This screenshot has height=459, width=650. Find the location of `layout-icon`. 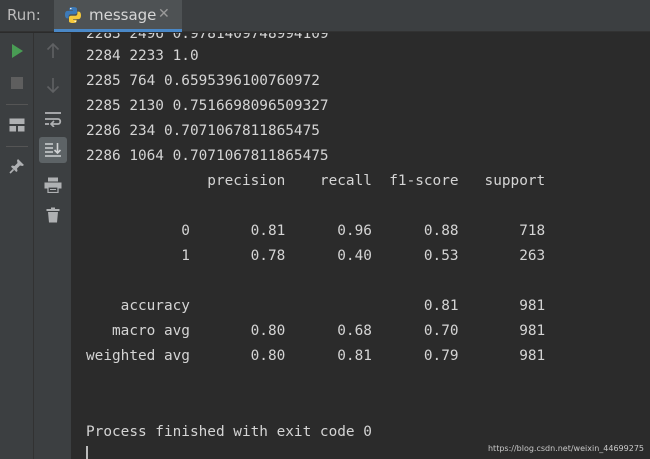

layout-icon is located at coordinates (17, 125).